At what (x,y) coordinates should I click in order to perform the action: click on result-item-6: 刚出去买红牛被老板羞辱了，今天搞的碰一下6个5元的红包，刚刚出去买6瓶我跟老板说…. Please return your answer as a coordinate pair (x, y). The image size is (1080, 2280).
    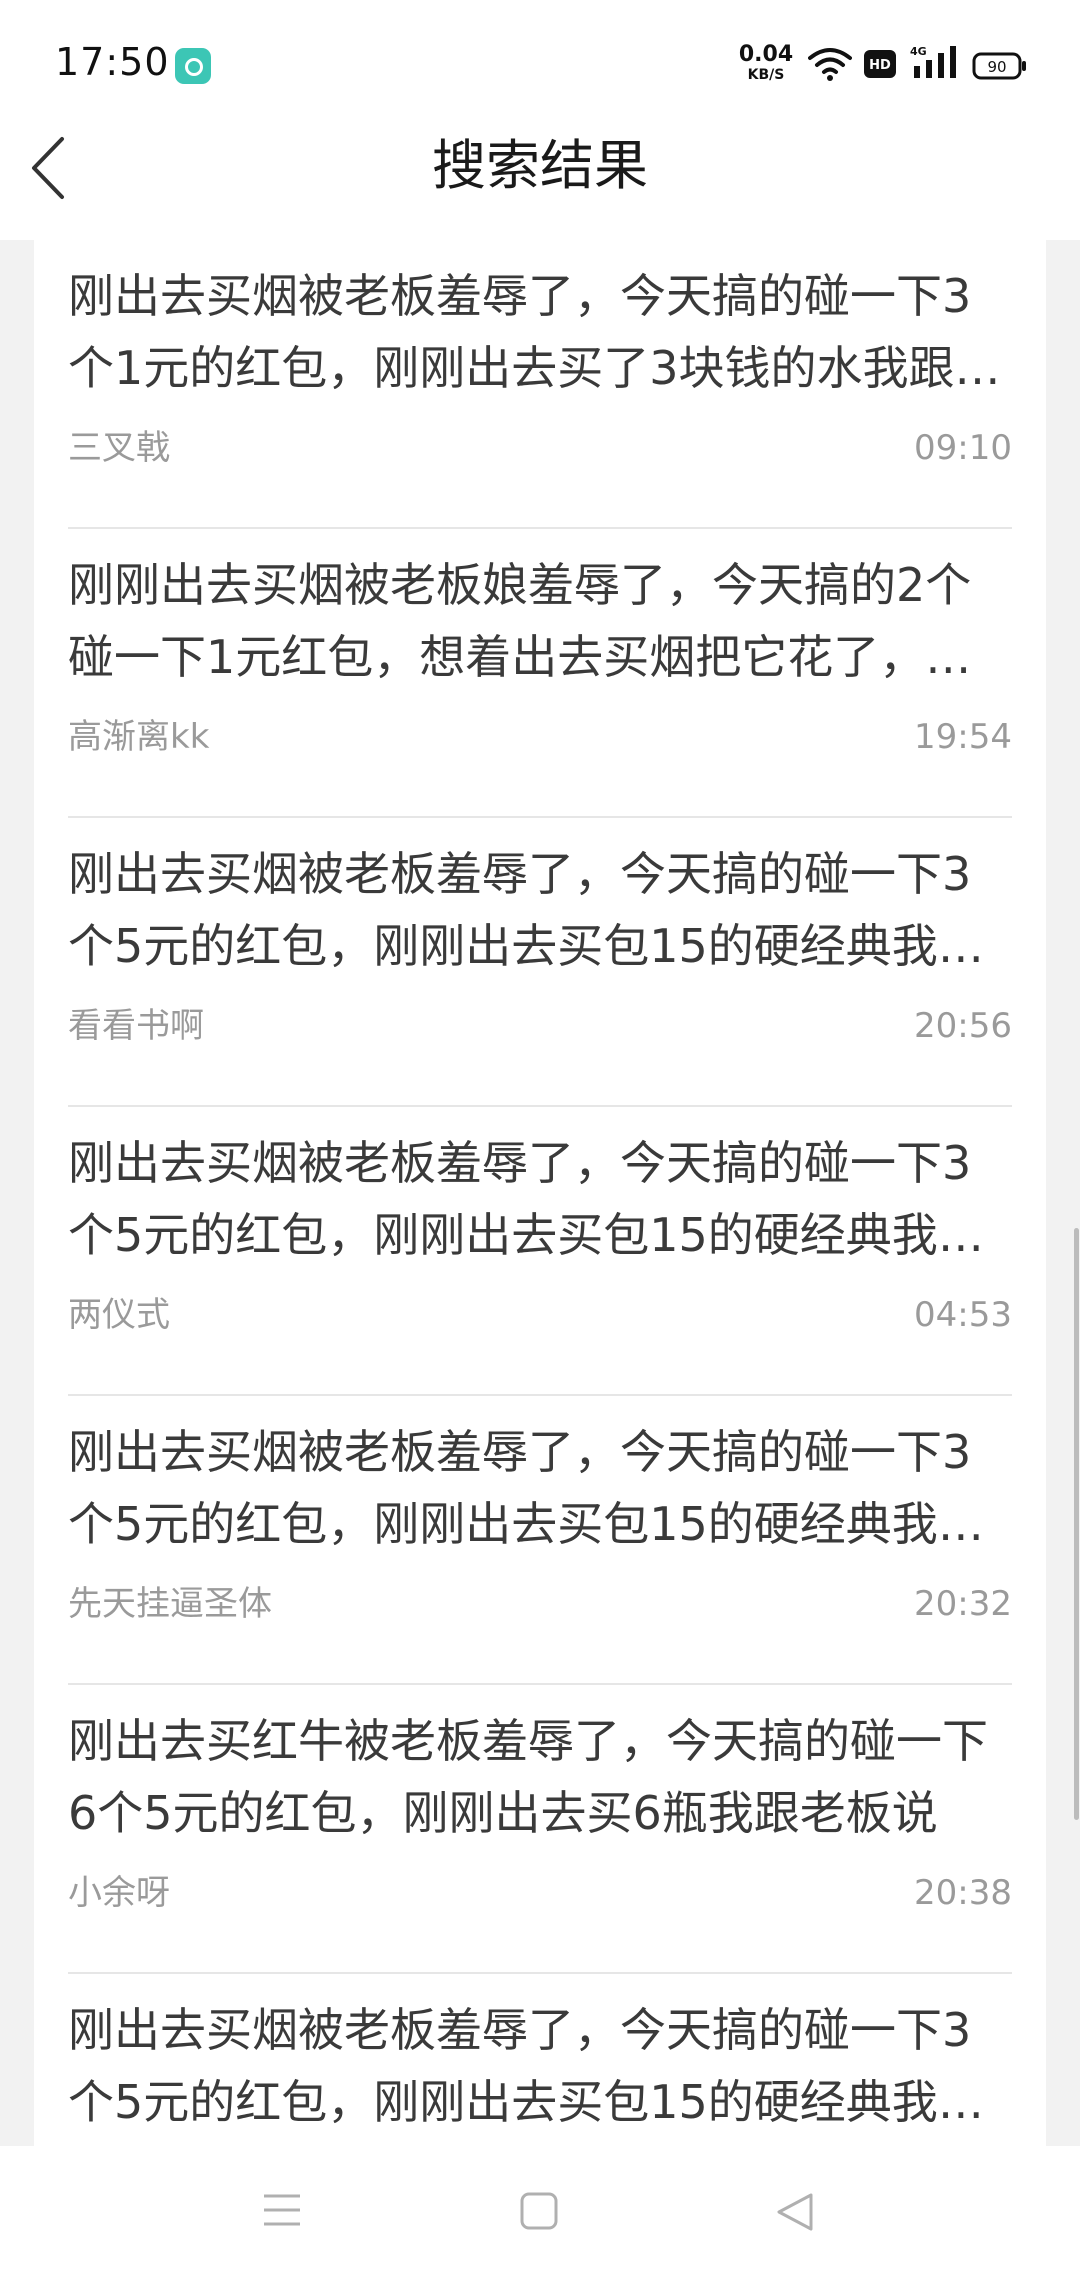
    Looking at the image, I should click on (540, 1829).